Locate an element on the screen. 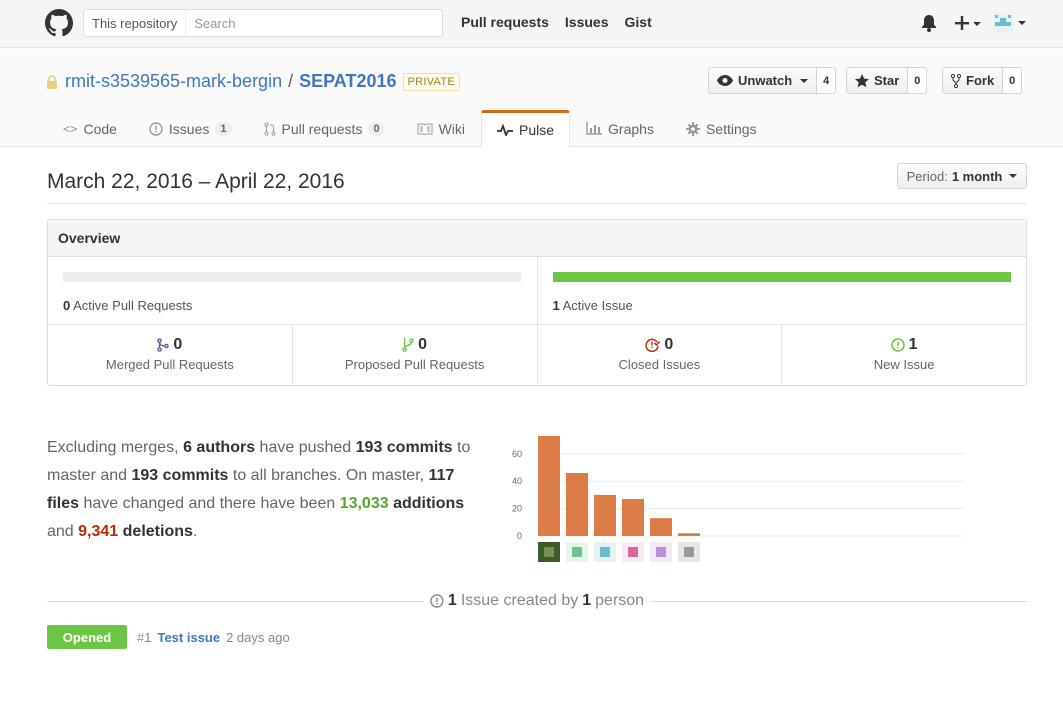 The width and height of the screenshot is (1063, 711). period-select: Period: 1 month is located at coordinates (962, 176).